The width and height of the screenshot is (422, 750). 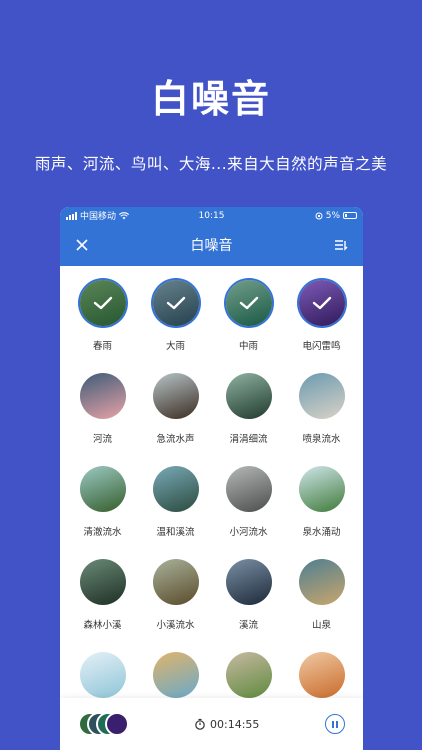 What do you see at coordinates (319, 215) in the screenshot?
I see `orientation-lock-icon` at bounding box center [319, 215].